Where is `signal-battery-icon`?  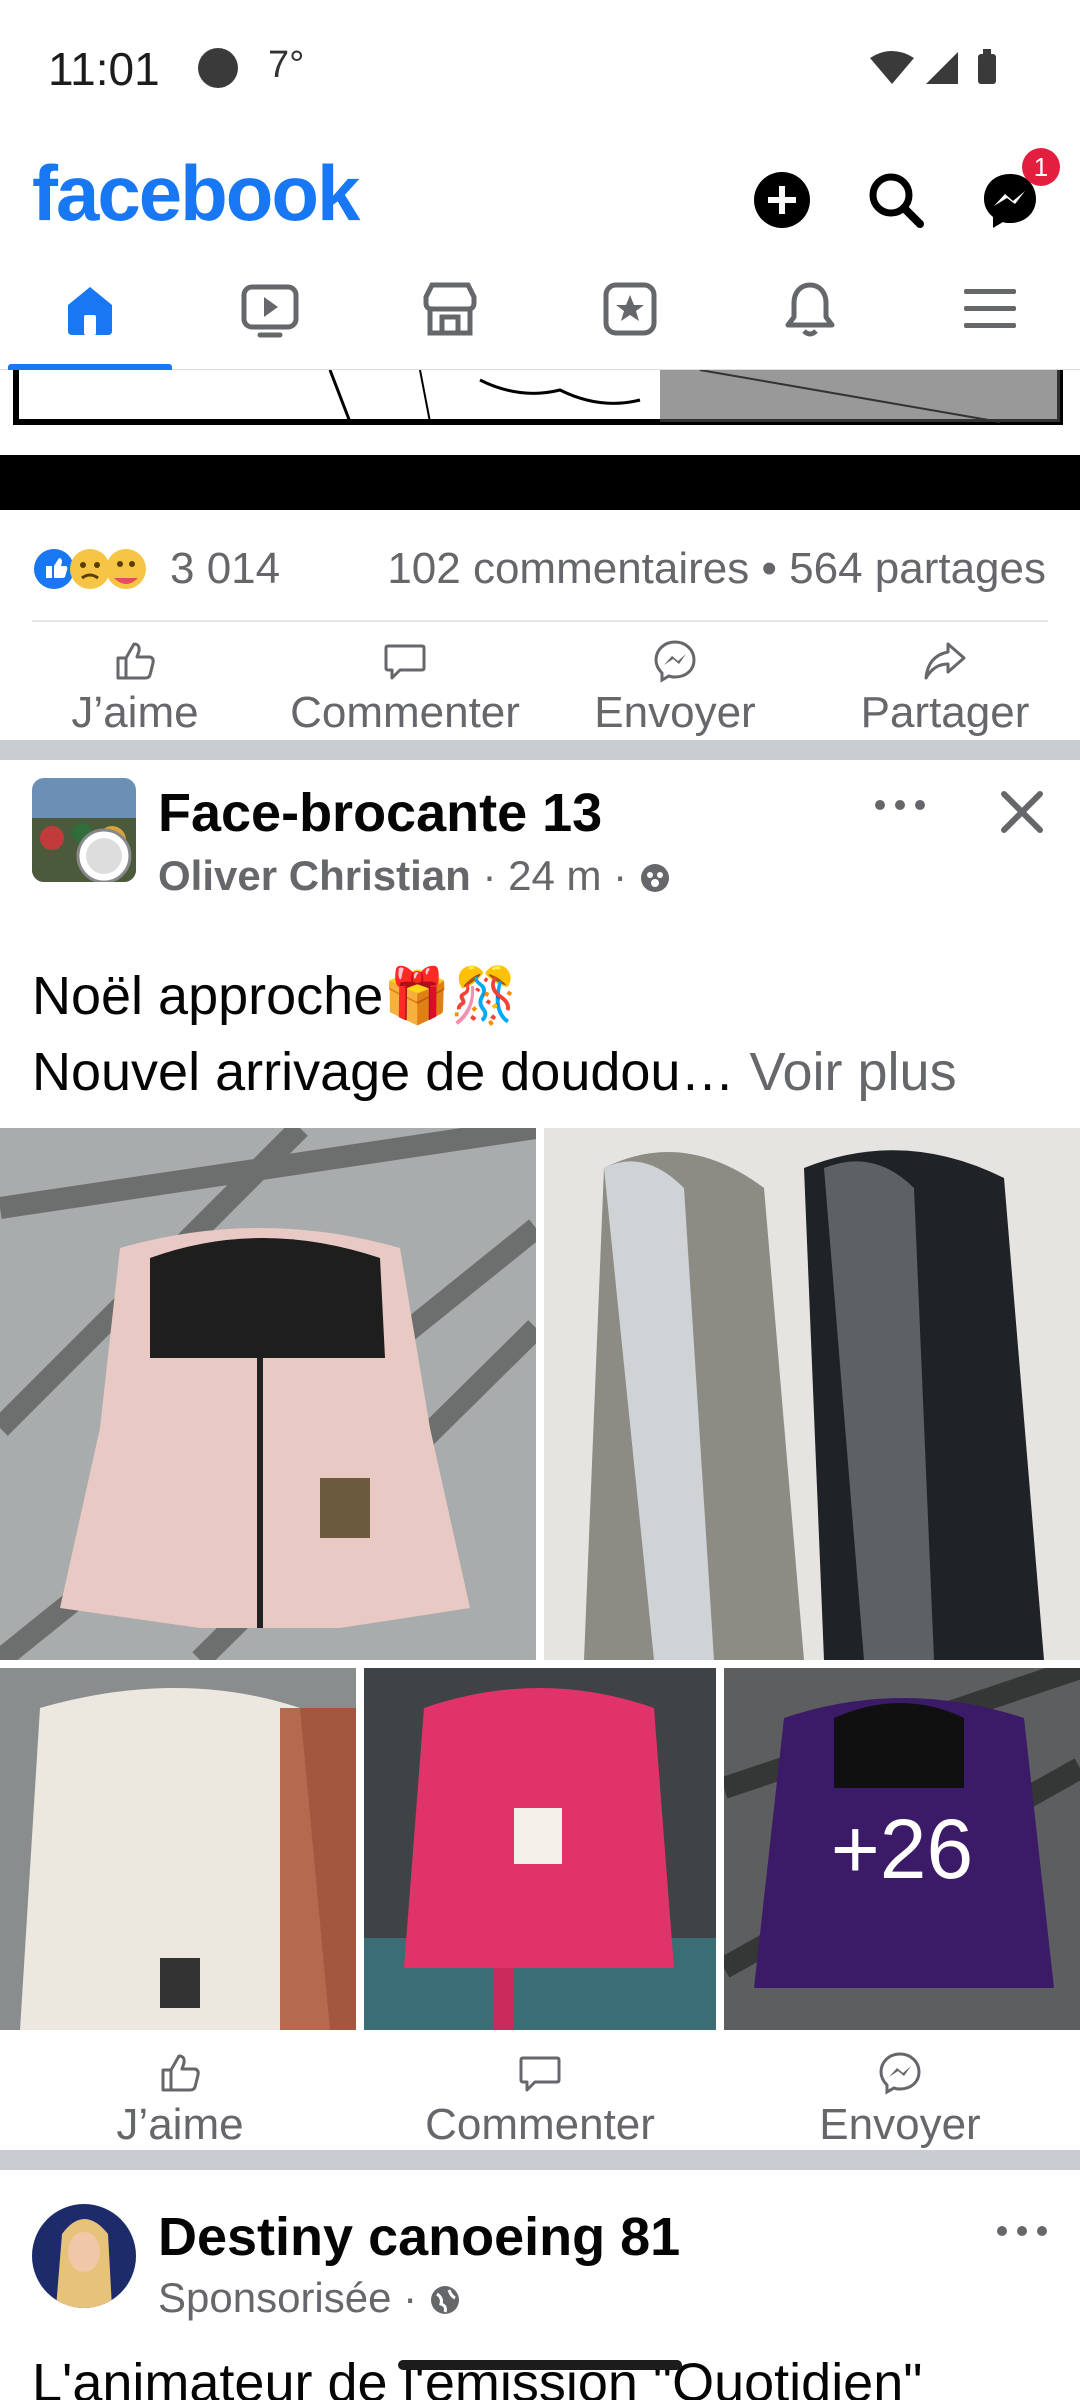 signal-battery-icon is located at coordinates (933, 66).